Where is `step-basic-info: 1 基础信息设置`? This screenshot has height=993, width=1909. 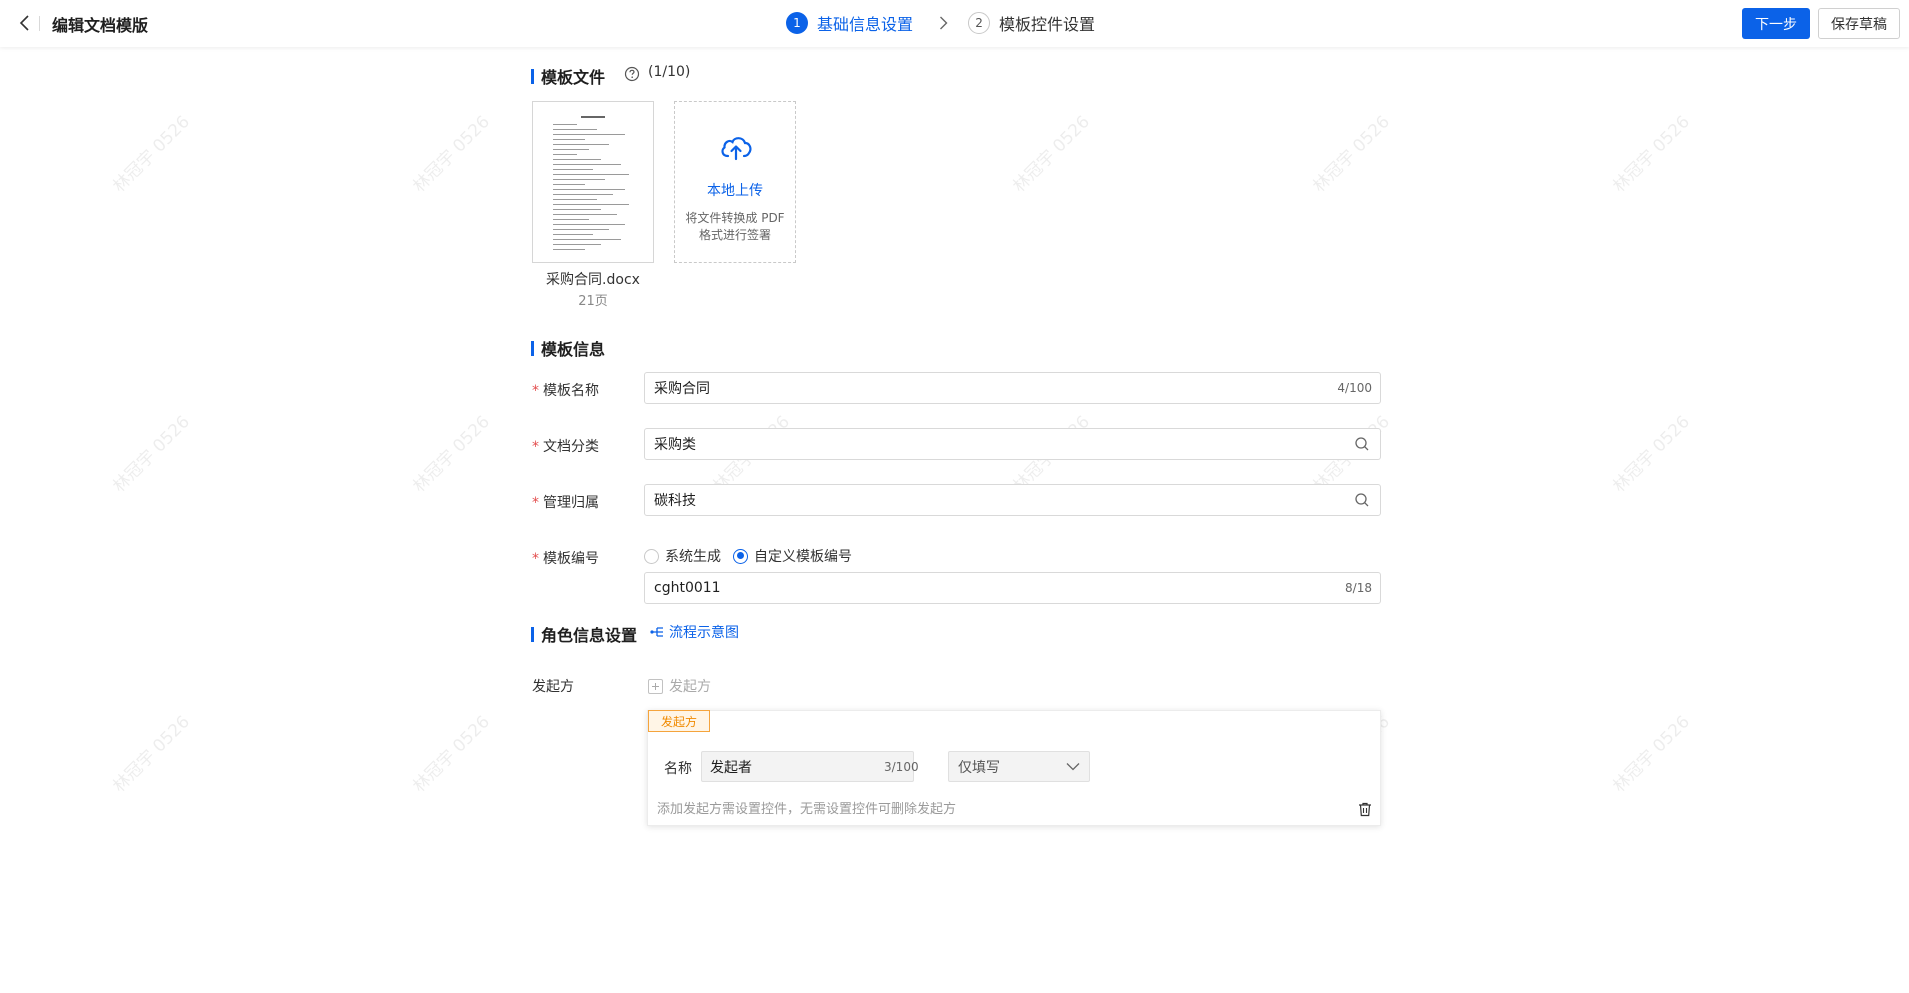 step-basic-info: 1 基础信息设置 is located at coordinates (849, 23).